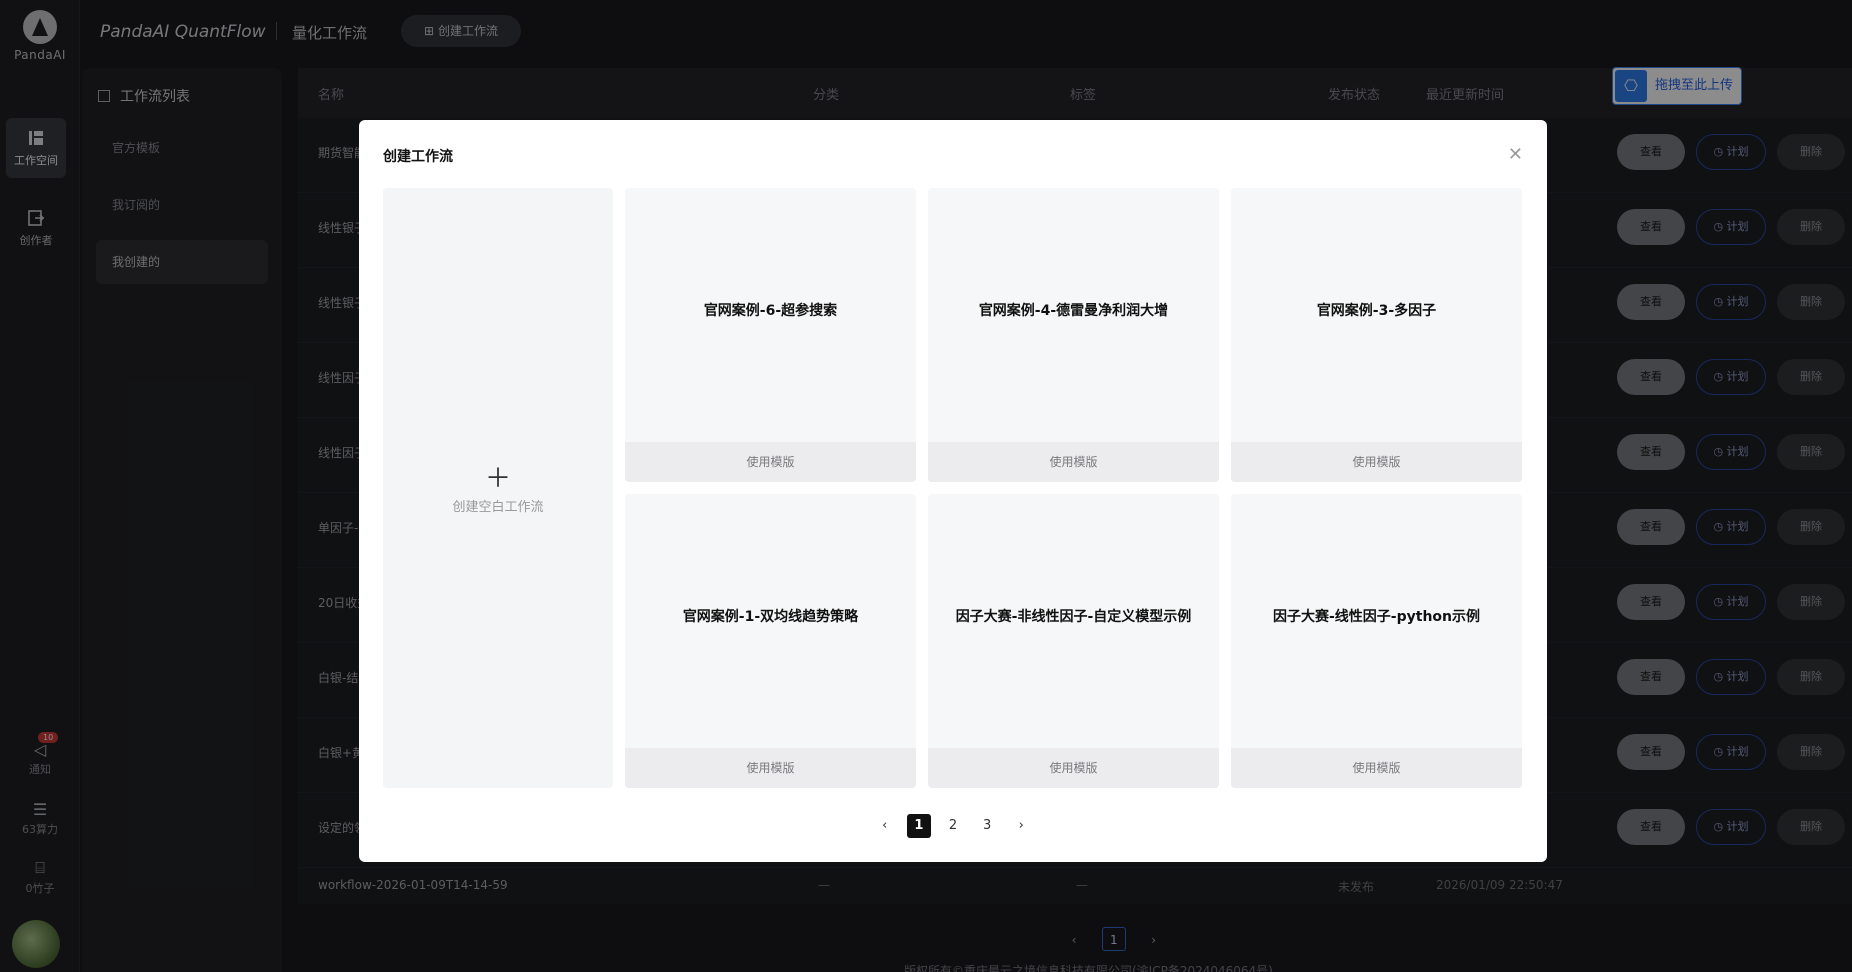 The image size is (1852, 972). Describe the element at coordinates (1376, 311) in the screenshot. I see `template-name: 官网案例-3-多因子` at that location.